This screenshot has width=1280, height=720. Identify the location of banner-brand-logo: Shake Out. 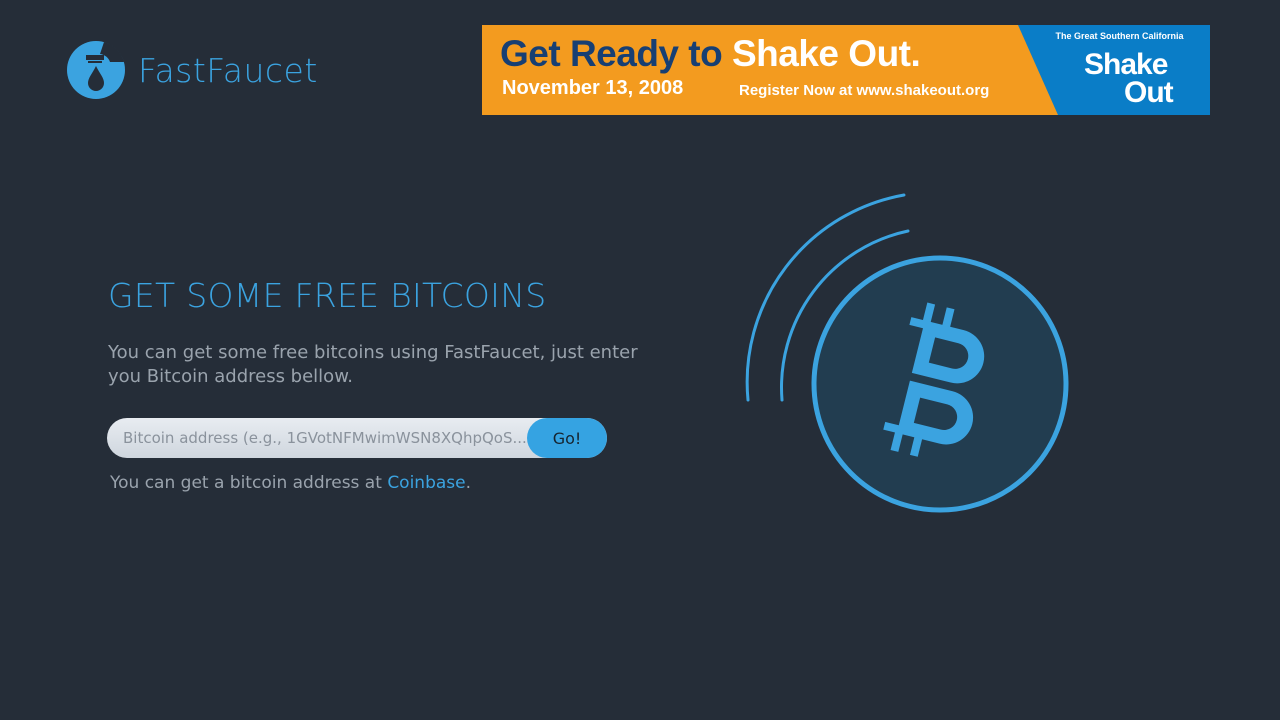
(1129, 79).